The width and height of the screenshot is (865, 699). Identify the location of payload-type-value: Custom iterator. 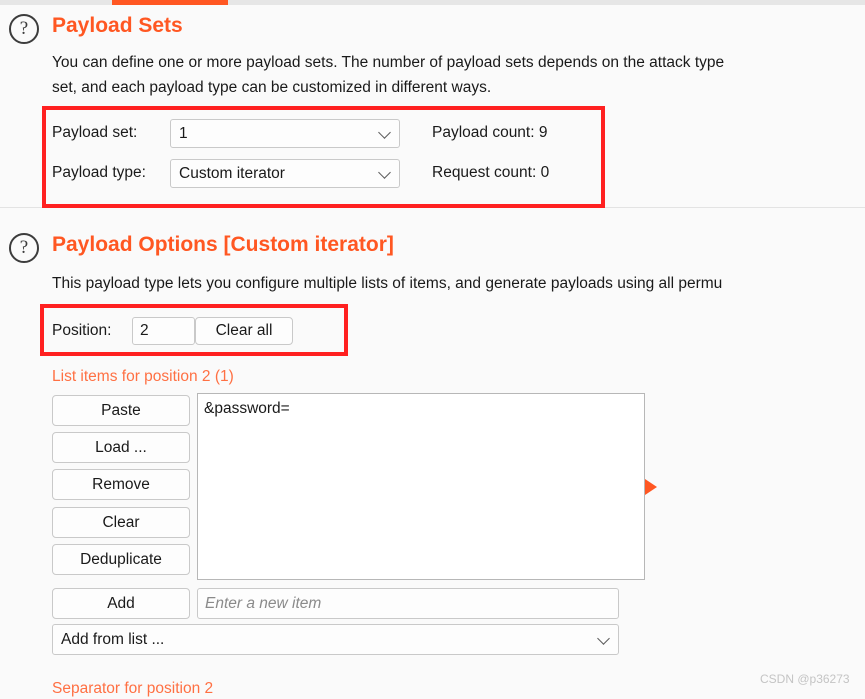
(232, 173).